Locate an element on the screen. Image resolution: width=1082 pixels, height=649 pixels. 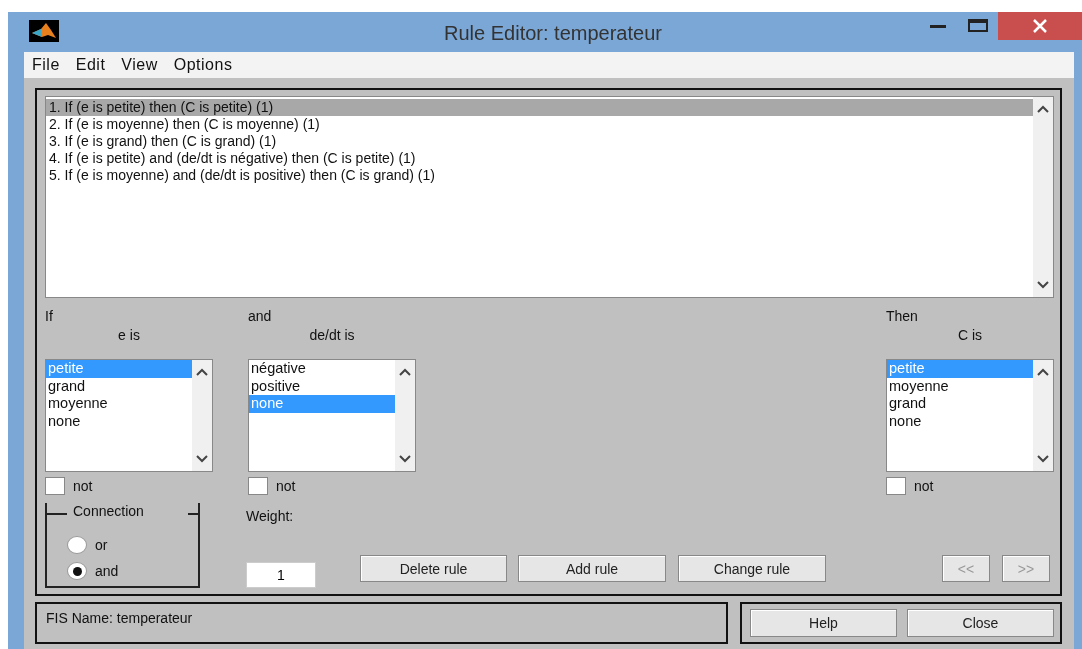
membership-listbox: petite moyenne grand none is located at coordinates (970, 415).